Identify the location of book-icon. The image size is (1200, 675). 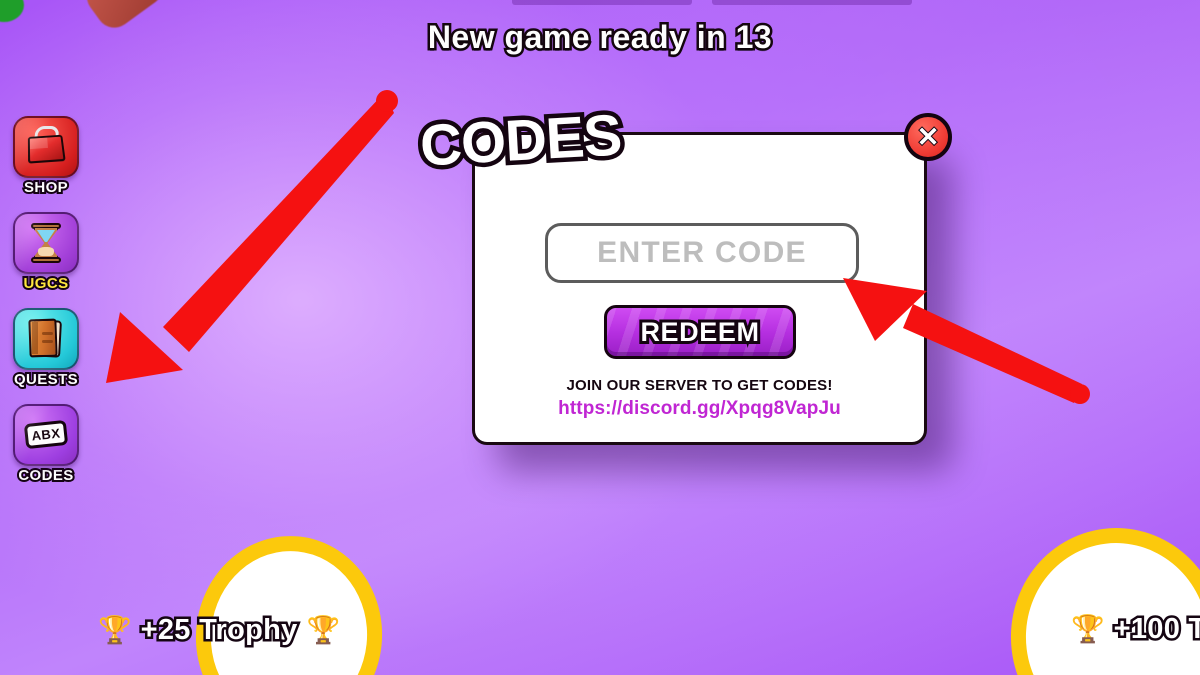
(46, 339).